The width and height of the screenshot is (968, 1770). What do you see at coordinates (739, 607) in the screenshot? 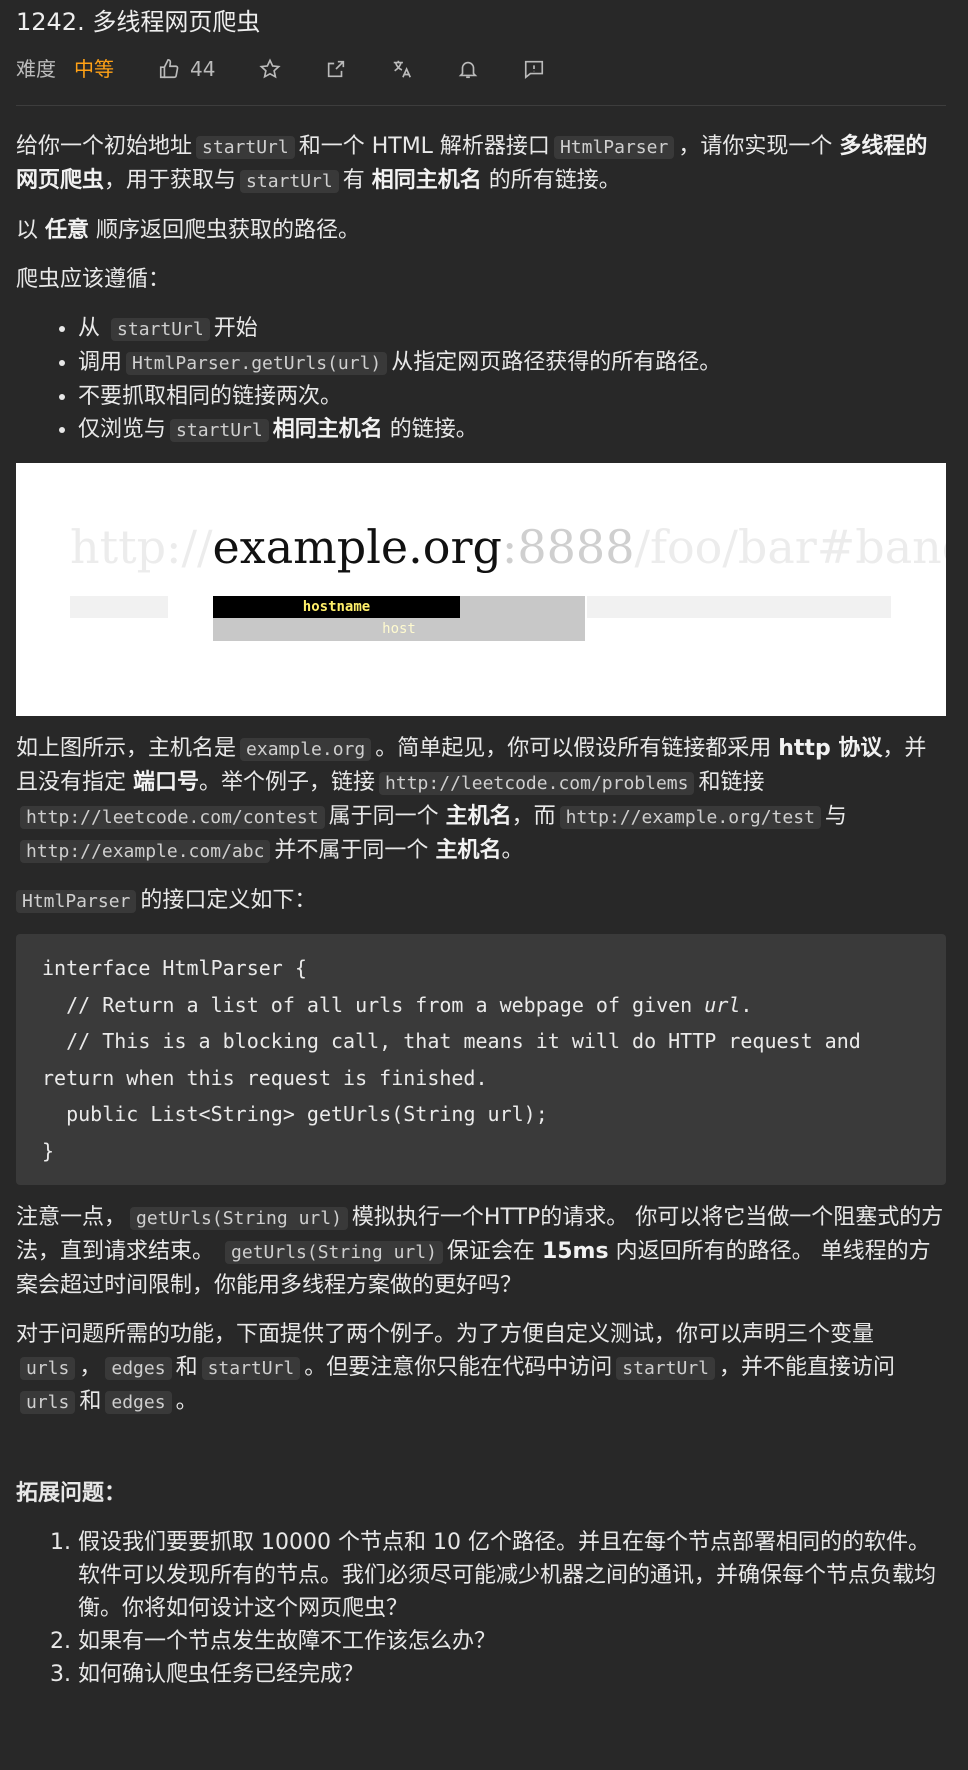
I see `path-bar` at bounding box center [739, 607].